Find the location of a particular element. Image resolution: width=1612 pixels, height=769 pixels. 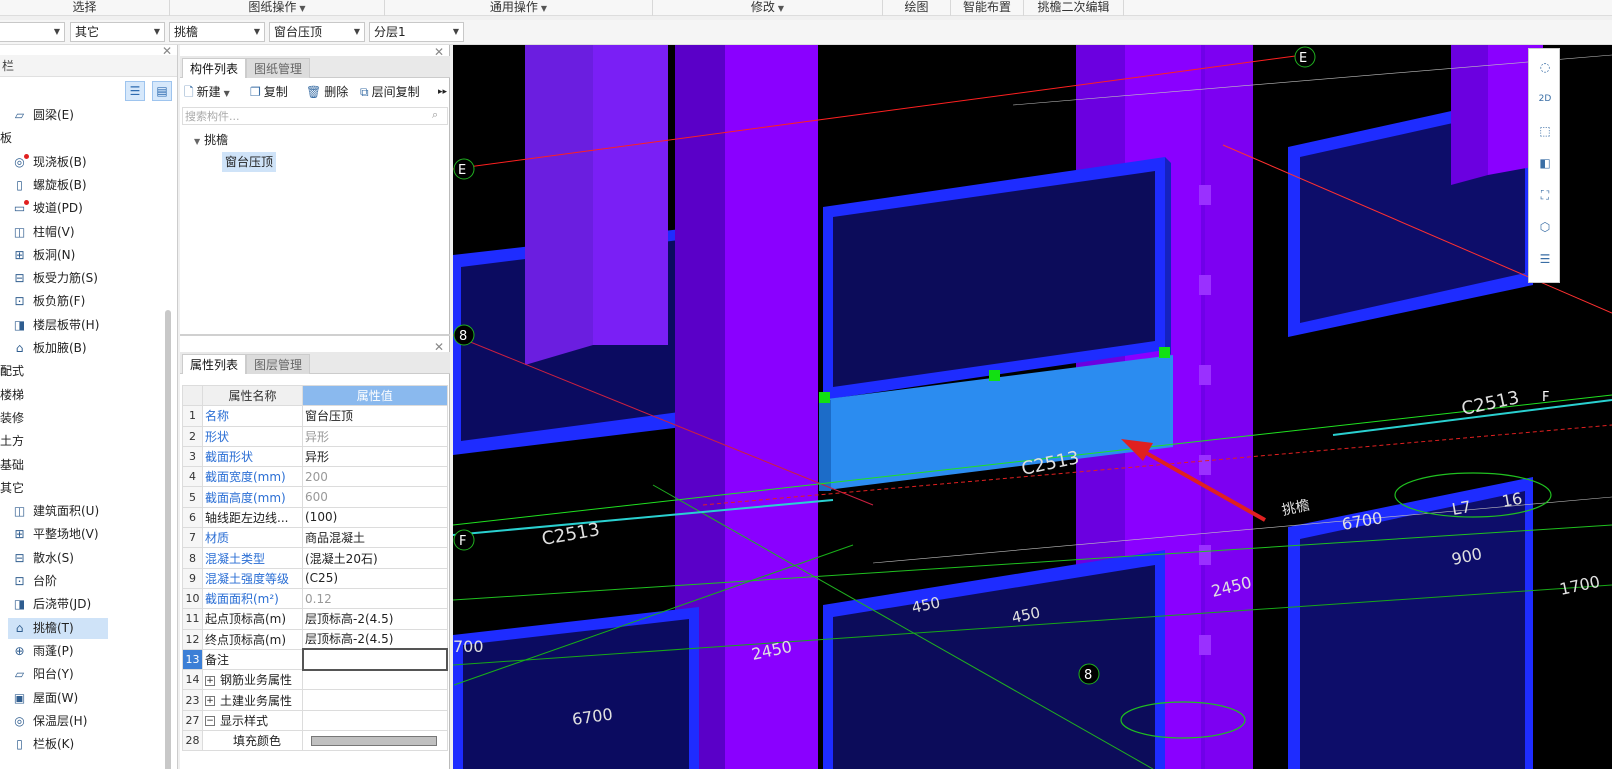

tree-collapse-icon: ▼ is located at coordinates (197, 141).